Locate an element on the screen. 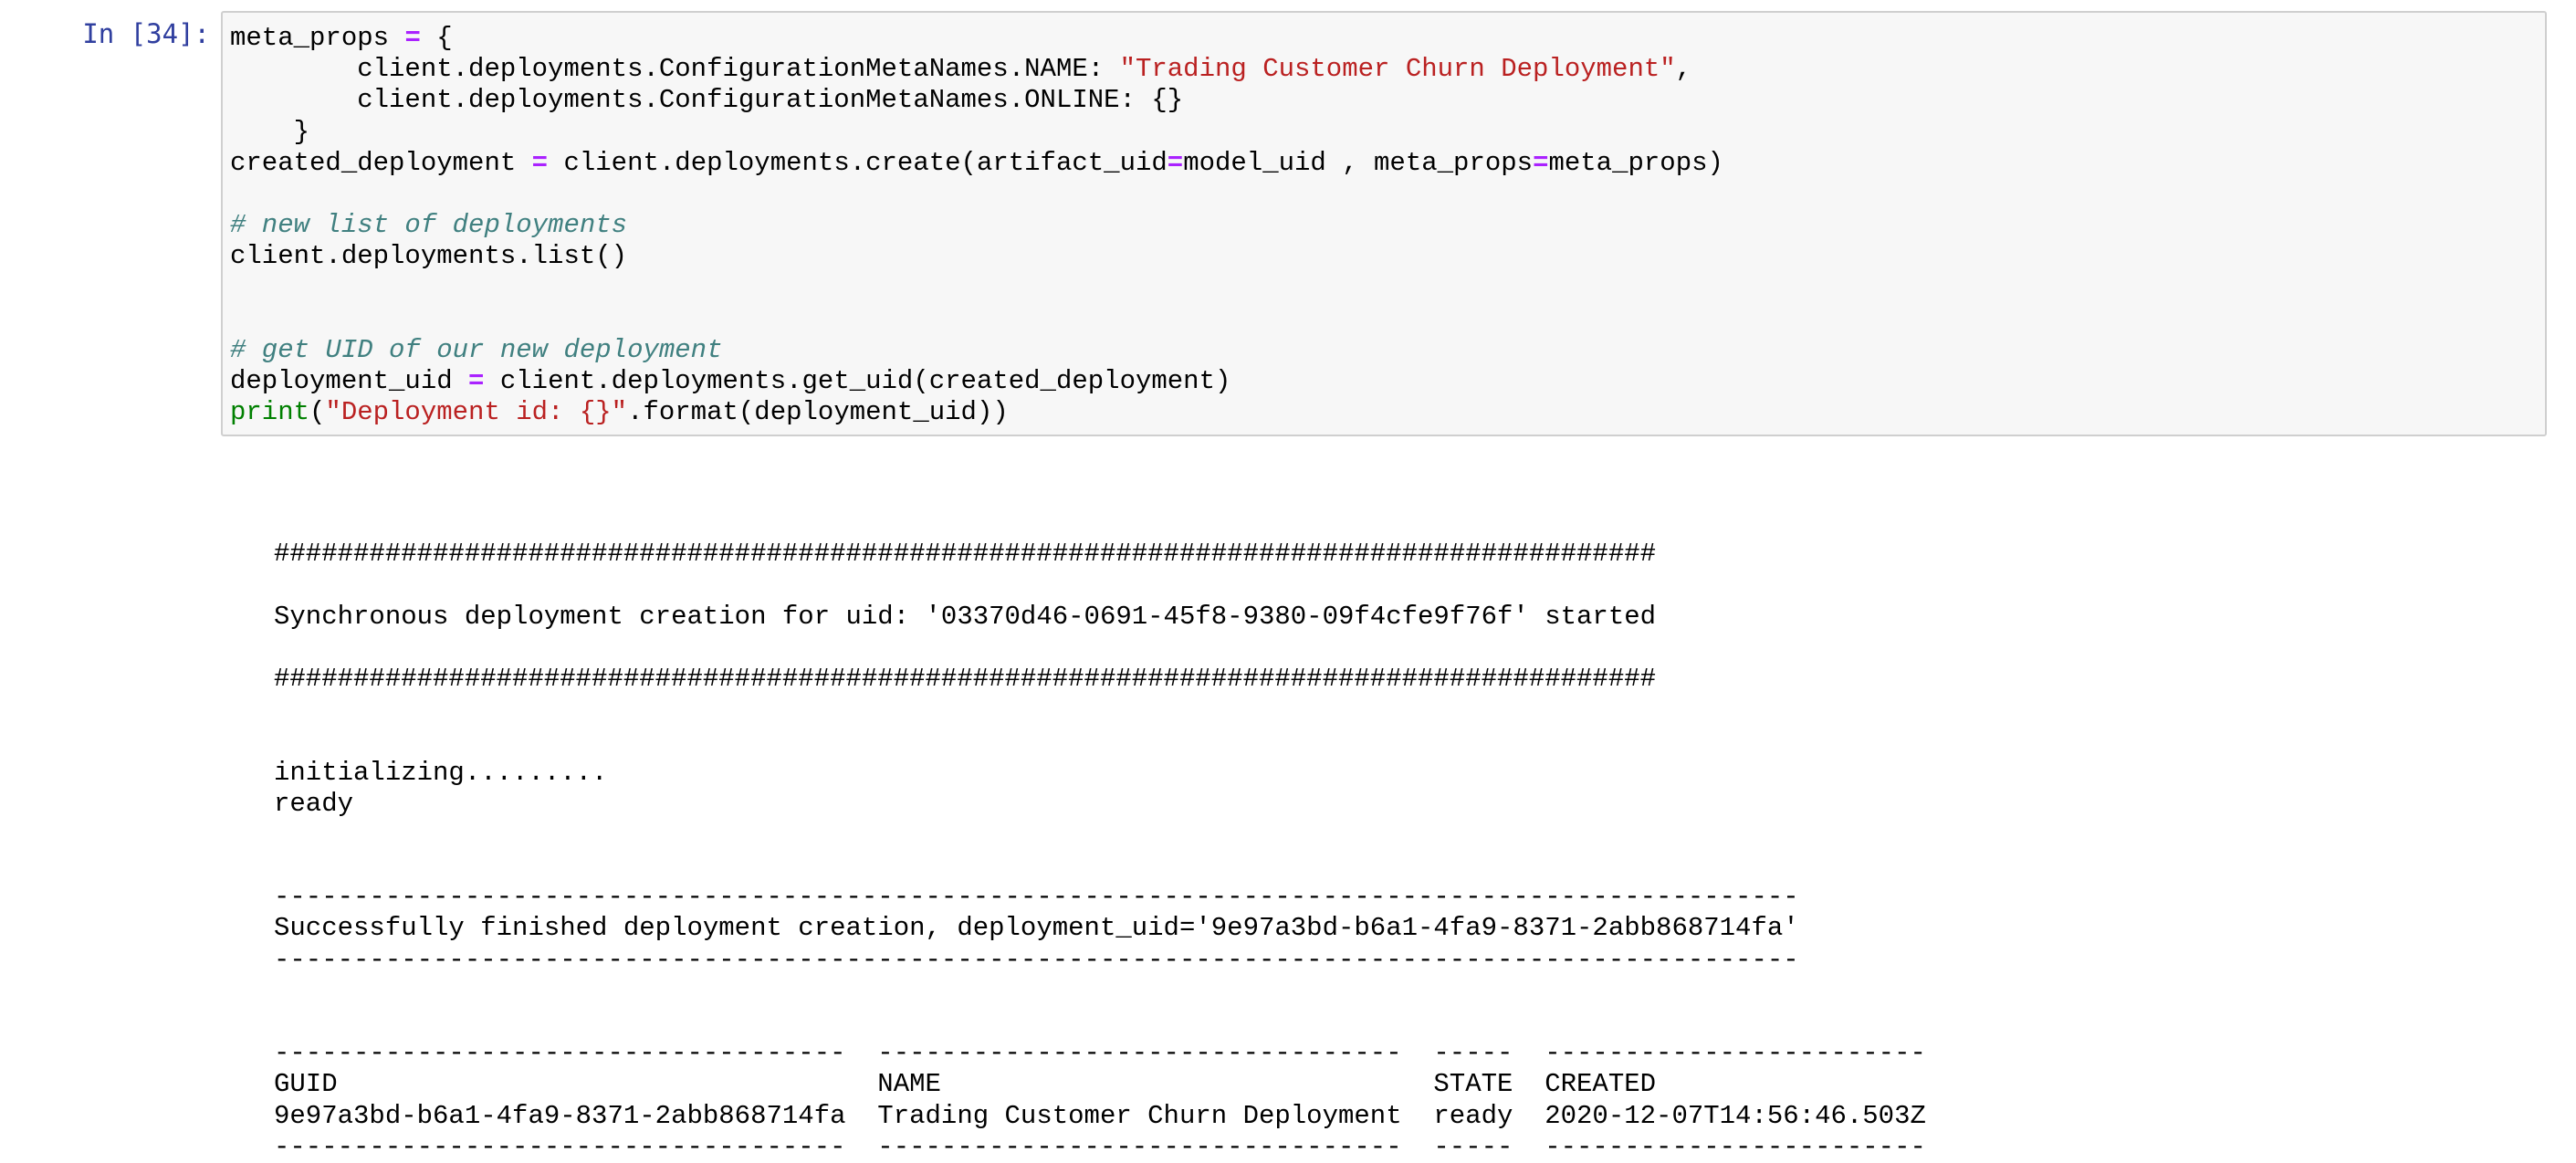 The height and width of the screenshot is (1163, 2576). code-token: .format(deployment_uid)) is located at coordinates (818, 413).